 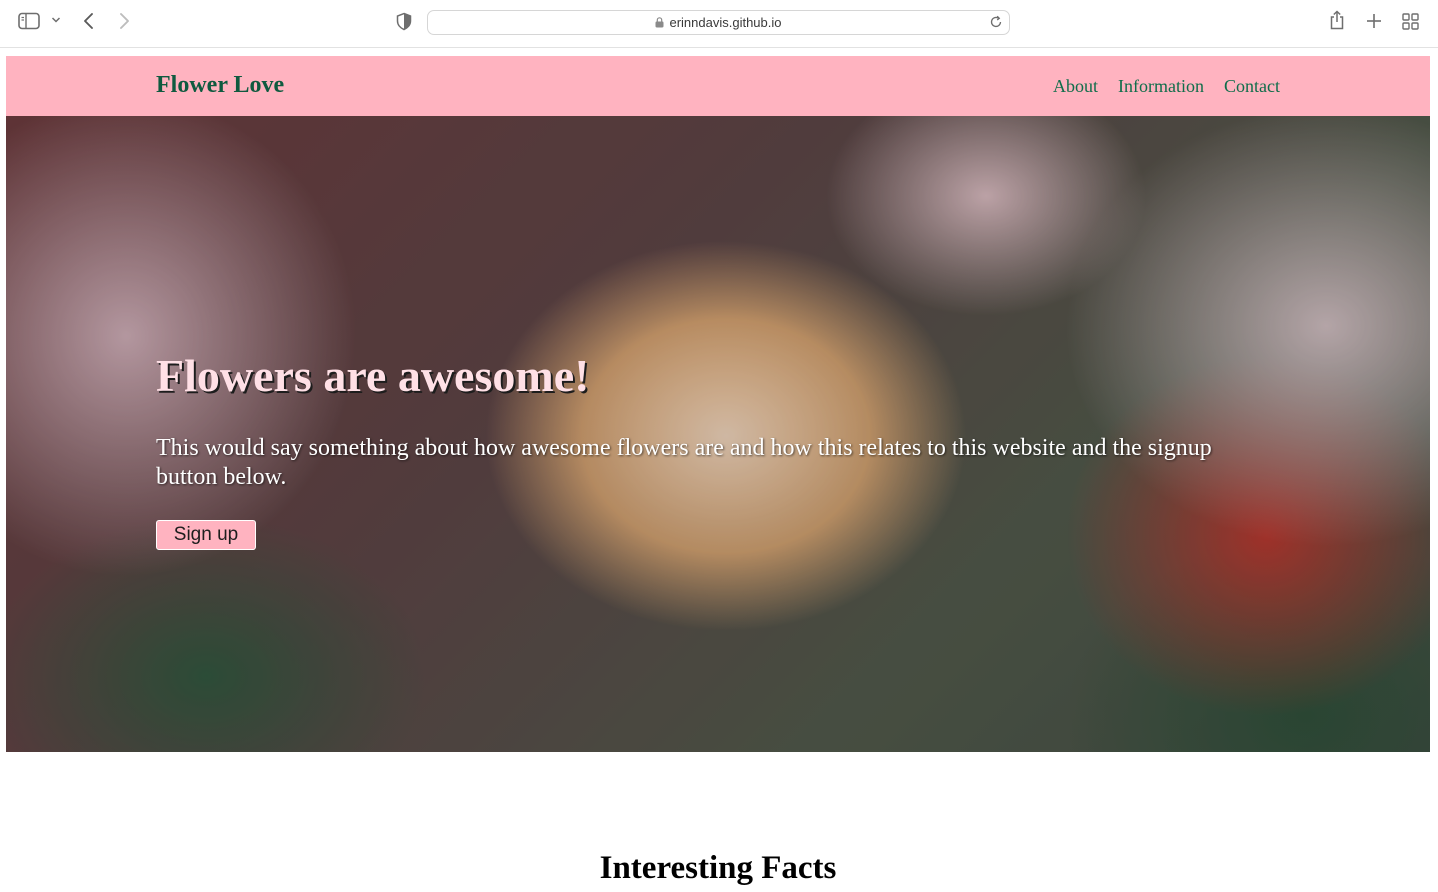 I want to click on shield-icon, so click(x=404, y=21).